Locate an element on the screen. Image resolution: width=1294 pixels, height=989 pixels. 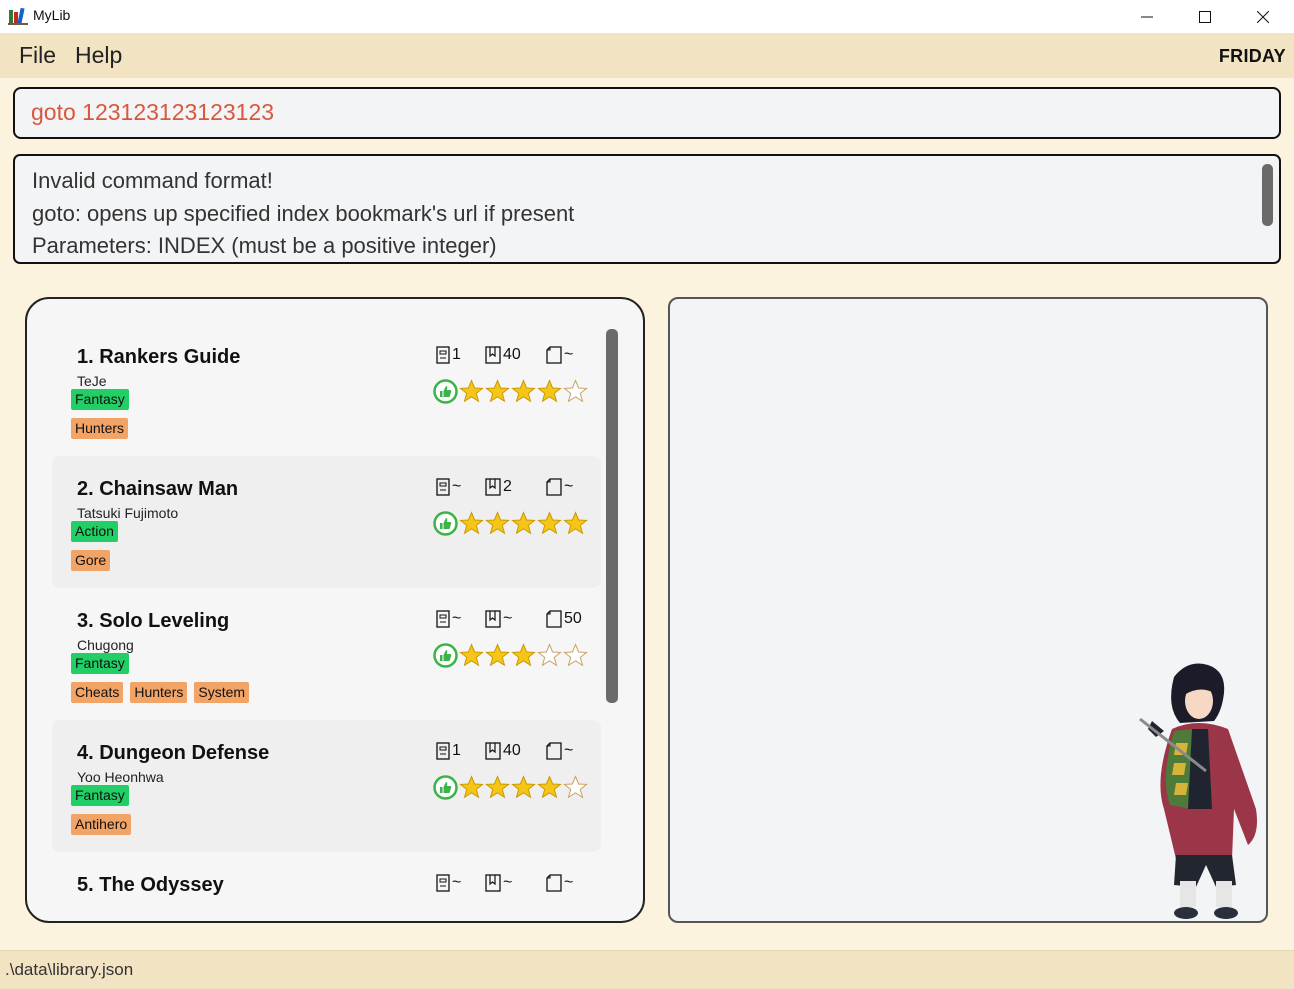
book-title: 2. Chainsaw Man is located at coordinates (158, 489).